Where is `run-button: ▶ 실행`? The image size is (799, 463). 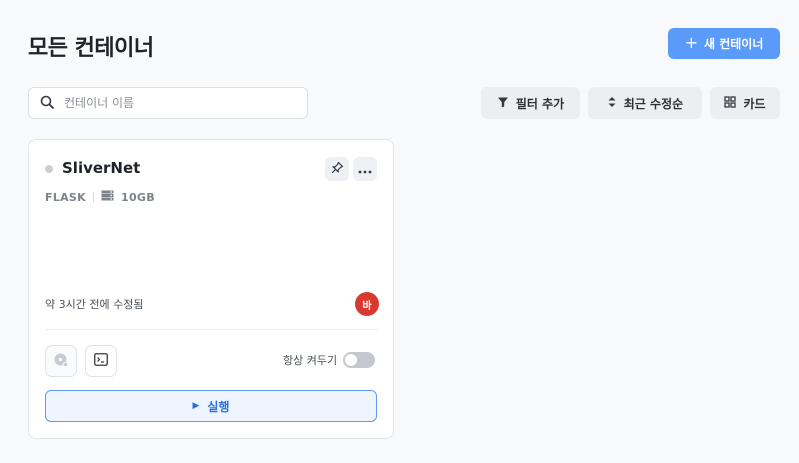
run-button: ▶ 실행 is located at coordinates (211, 406).